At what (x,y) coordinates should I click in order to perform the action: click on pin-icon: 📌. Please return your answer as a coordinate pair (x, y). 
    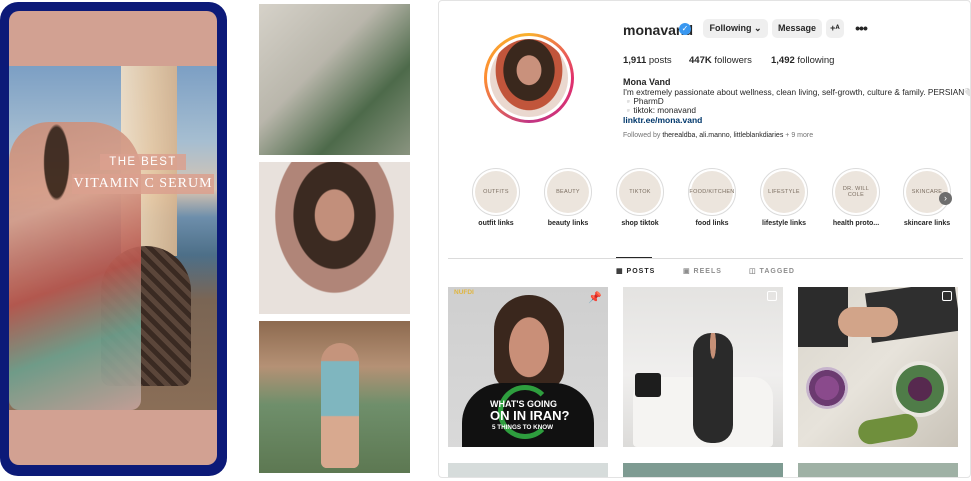
    Looking at the image, I should click on (595, 298).